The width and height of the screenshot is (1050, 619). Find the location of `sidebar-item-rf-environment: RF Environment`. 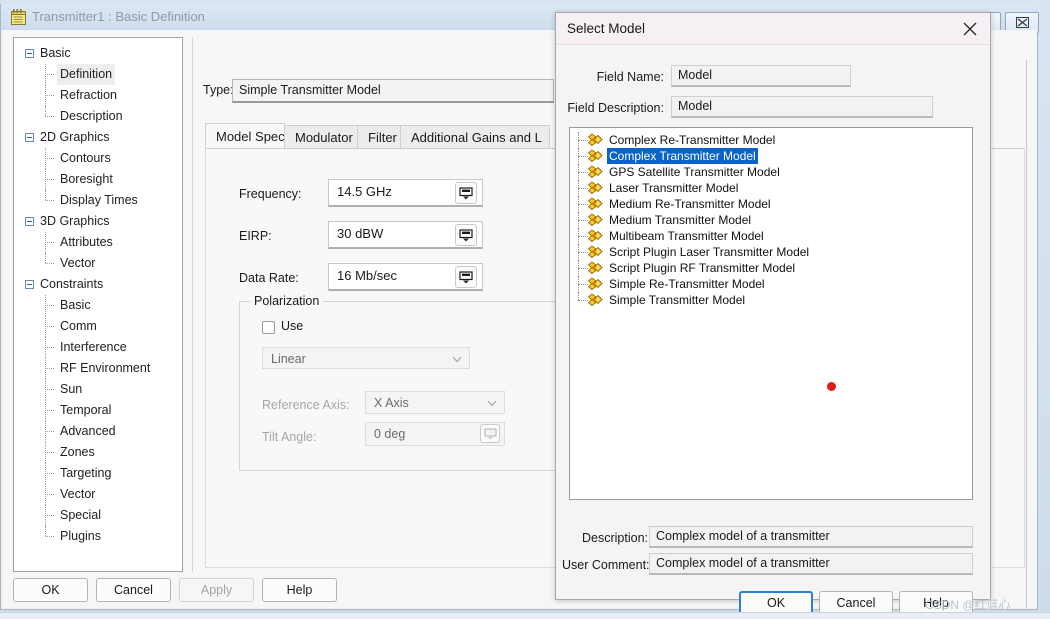

sidebar-item-rf-environment: RF Environment is located at coordinates (98, 368).